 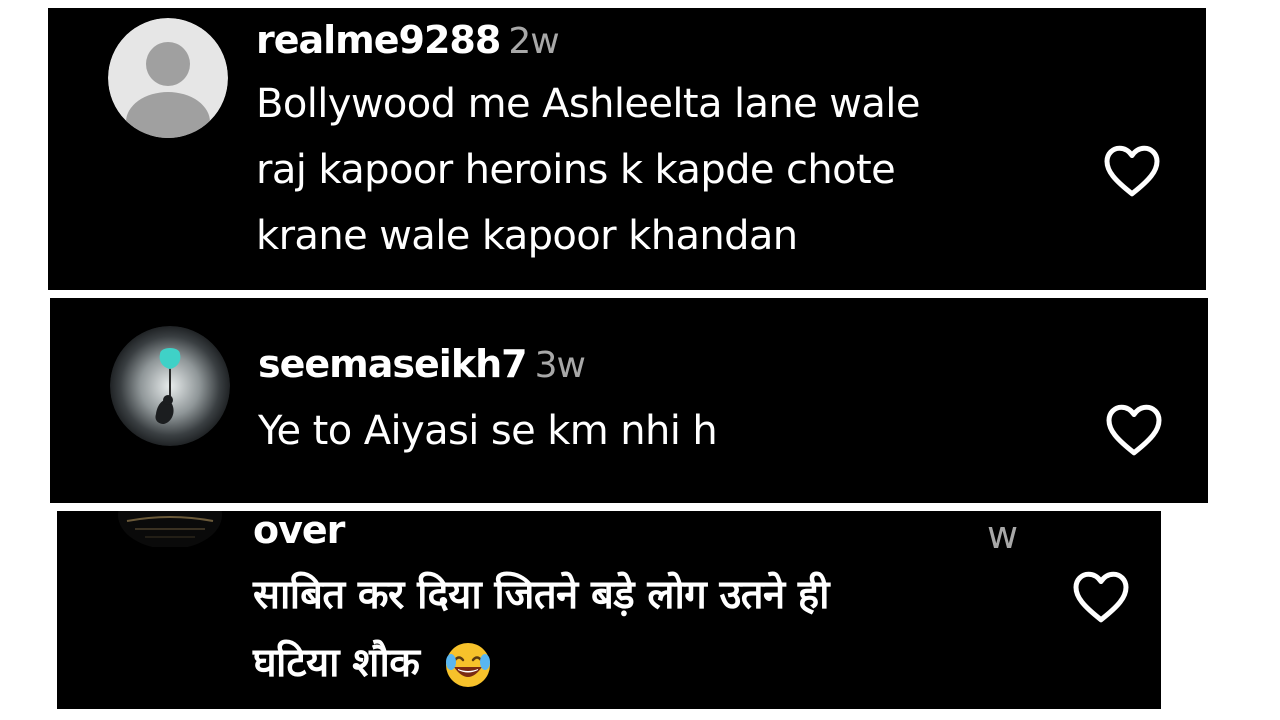 I want to click on comment-line-text: घटिया शौक, so click(x=336, y=663).